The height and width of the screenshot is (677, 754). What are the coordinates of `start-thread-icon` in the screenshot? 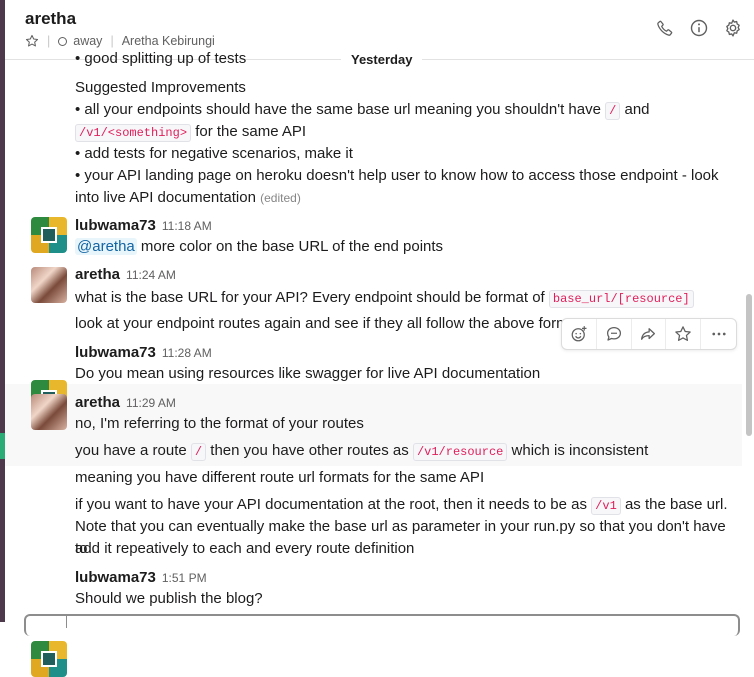 It's located at (614, 334).